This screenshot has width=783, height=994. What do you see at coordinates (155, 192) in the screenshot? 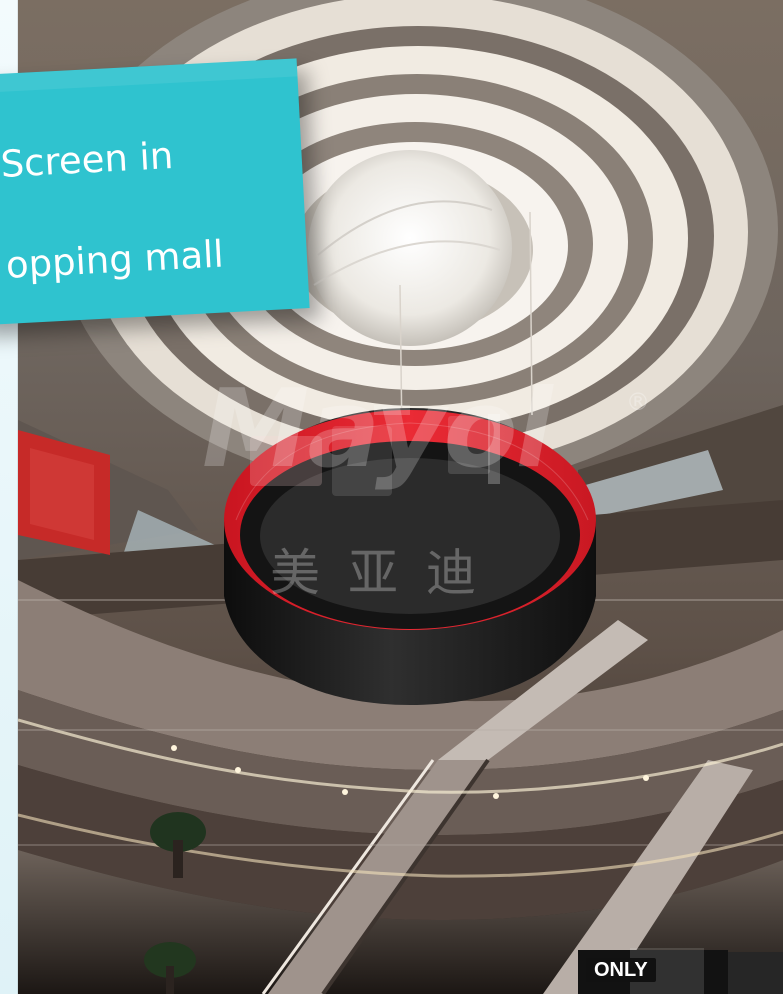
I see `caption-callout: Screen in opping mall` at bounding box center [155, 192].